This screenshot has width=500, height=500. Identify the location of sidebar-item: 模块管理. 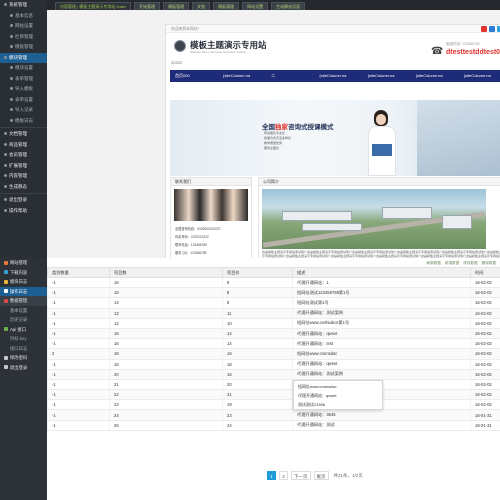
(23, 57).